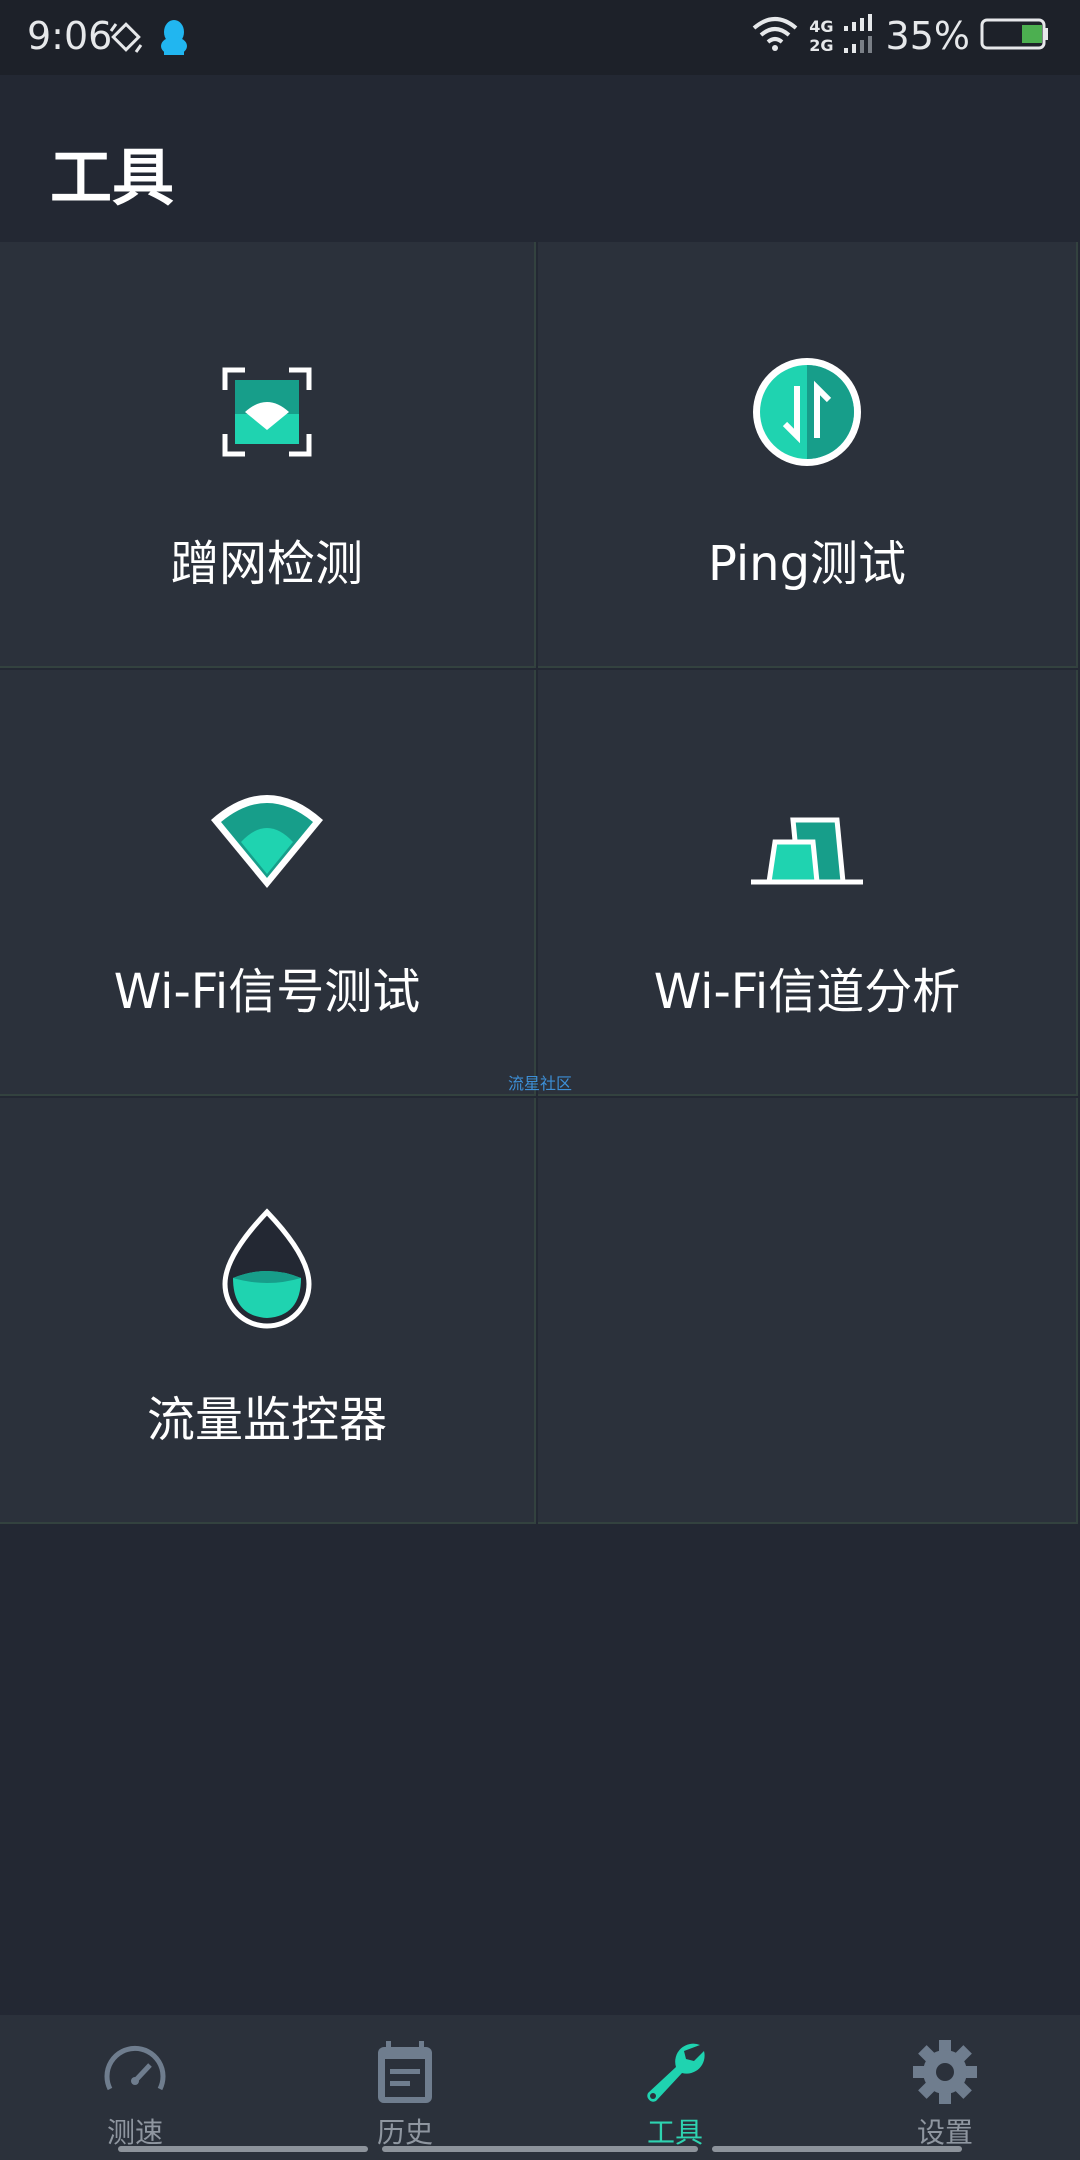  Describe the element at coordinates (859, 36) in the screenshot. I see `signal-icon` at that location.